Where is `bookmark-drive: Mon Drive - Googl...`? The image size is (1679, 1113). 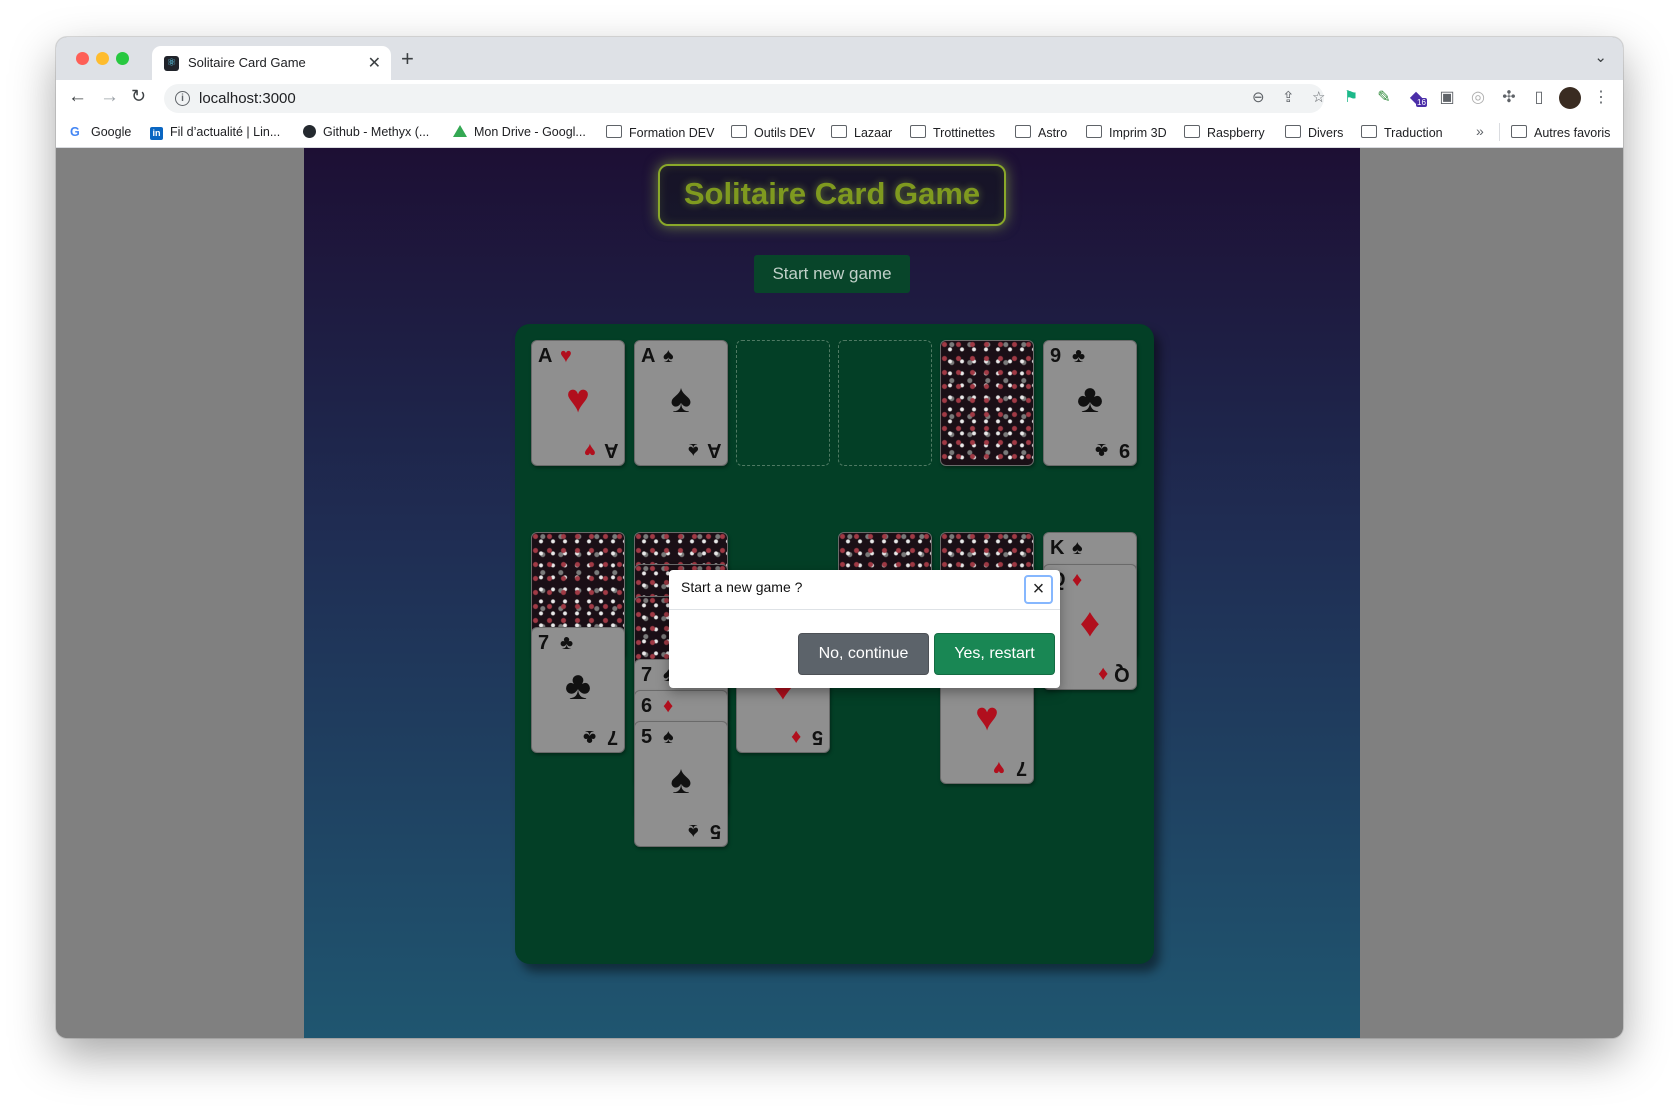 bookmark-drive: Mon Drive - Googl... is located at coordinates (519, 132).